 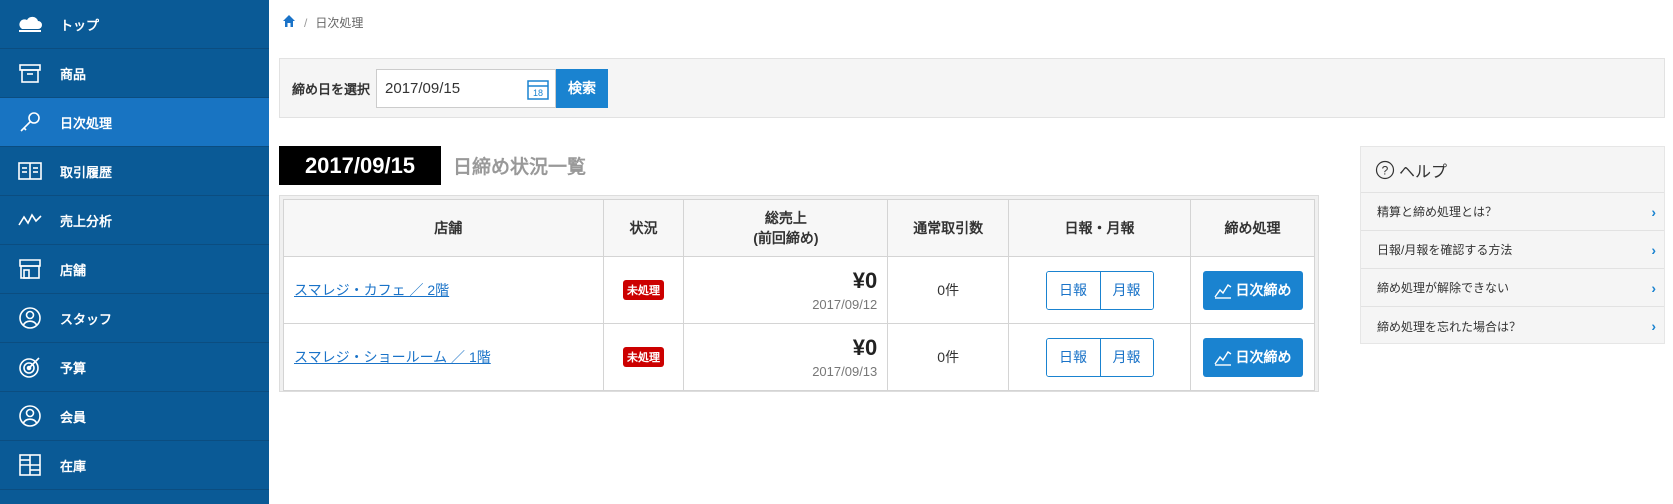 What do you see at coordinates (786, 290) in the screenshot?
I see `sales-cell: ¥0 2017/09/12` at bounding box center [786, 290].